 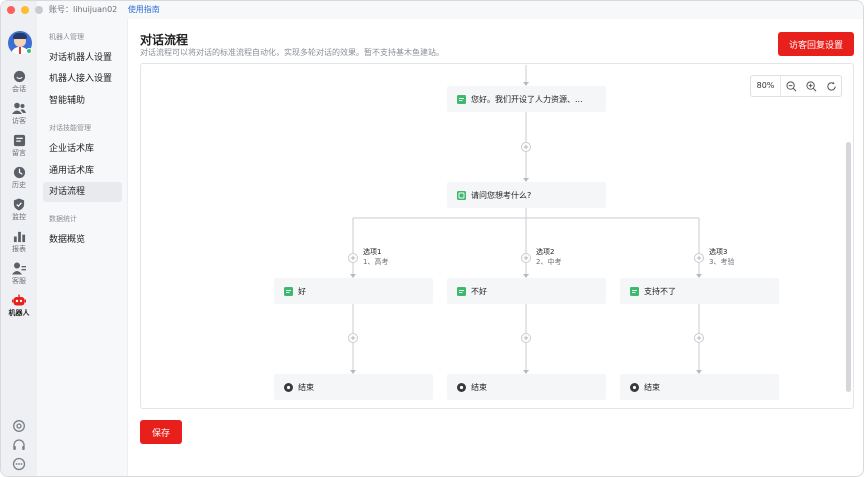 What do you see at coordinates (816, 44) in the screenshot?
I see `visitor-reply-settings-button: 访客回复设置` at bounding box center [816, 44].